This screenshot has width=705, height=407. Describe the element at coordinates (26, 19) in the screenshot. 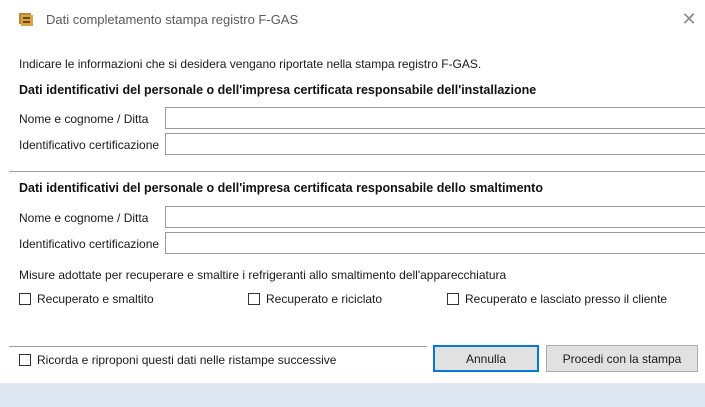

I see `app-icon` at that location.